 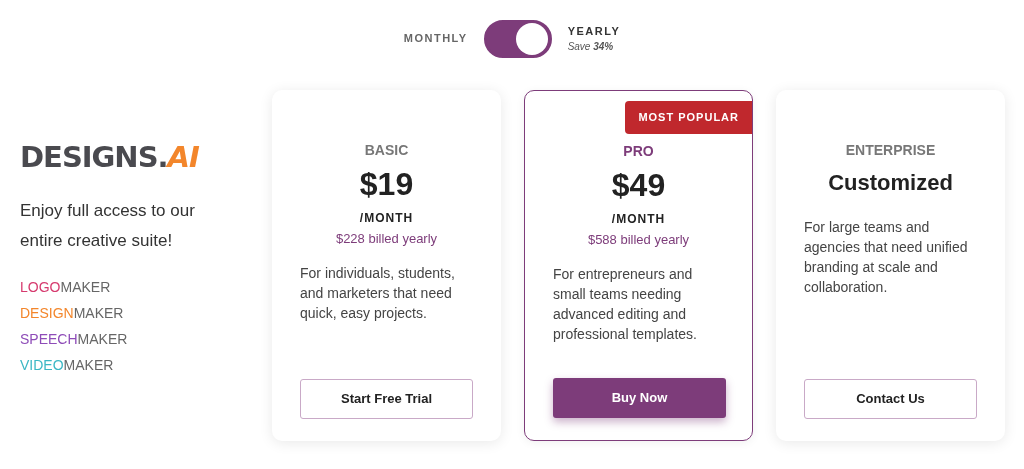 I want to click on plan-price: $19, so click(x=386, y=184).